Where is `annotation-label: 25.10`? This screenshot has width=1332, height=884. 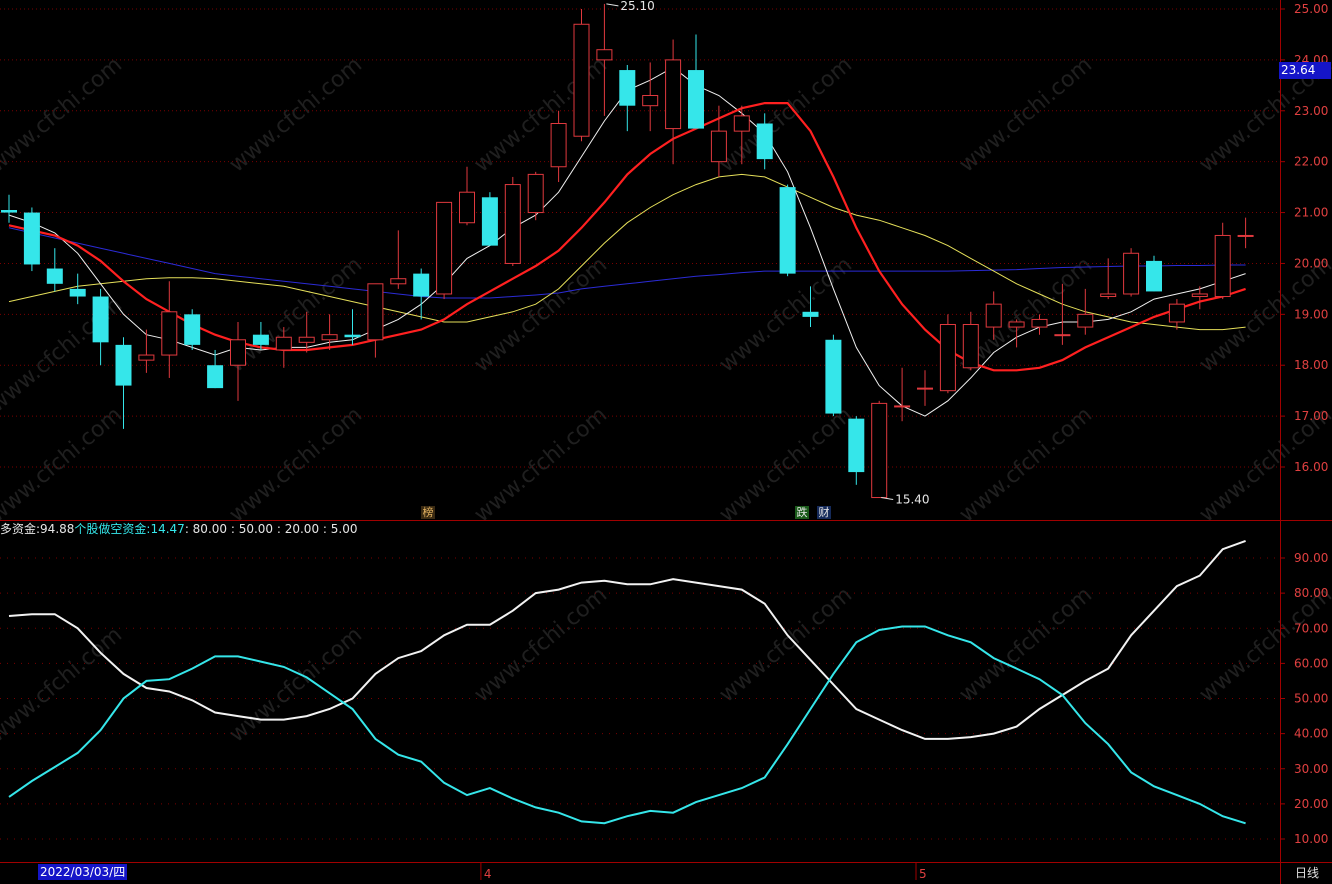
annotation-label: 25.10 is located at coordinates (637, 6).